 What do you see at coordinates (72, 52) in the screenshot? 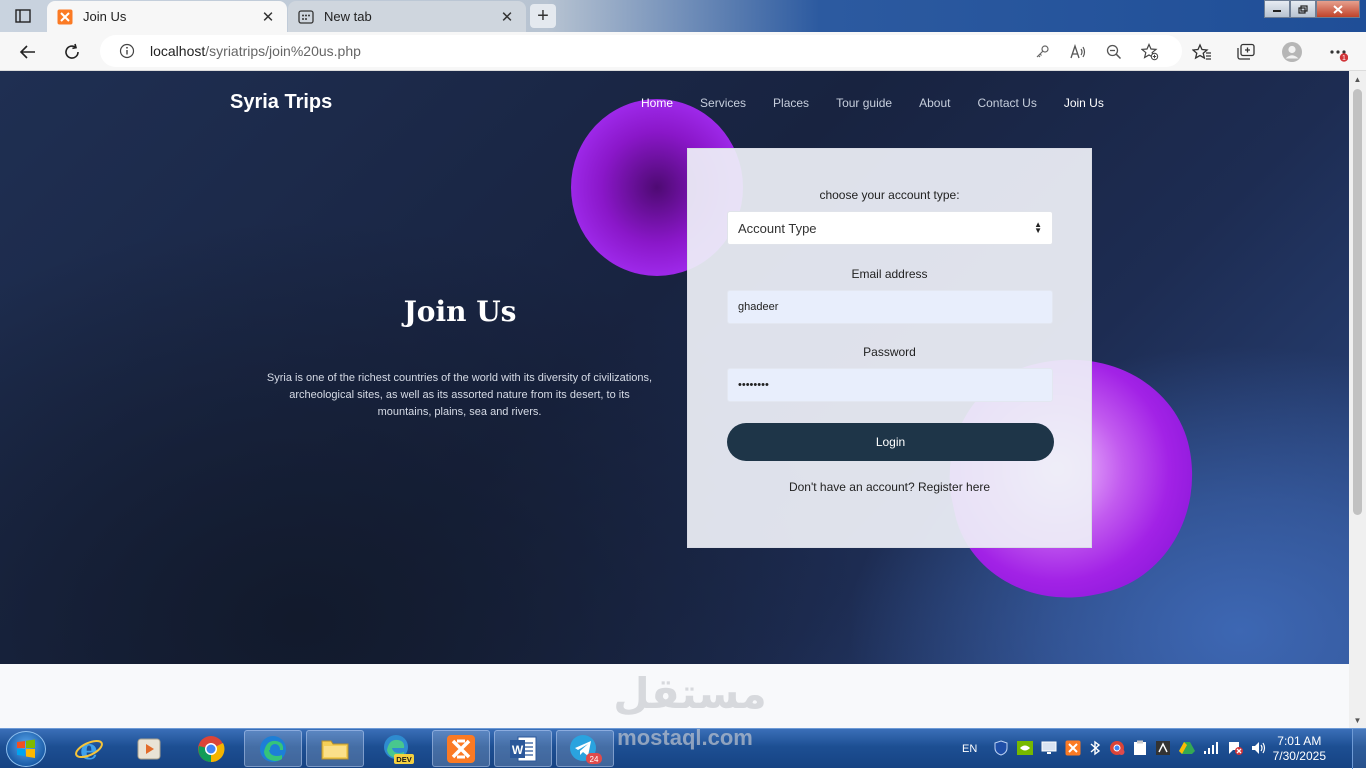
I see `refresh-icon` at bounding box center [72, 52].